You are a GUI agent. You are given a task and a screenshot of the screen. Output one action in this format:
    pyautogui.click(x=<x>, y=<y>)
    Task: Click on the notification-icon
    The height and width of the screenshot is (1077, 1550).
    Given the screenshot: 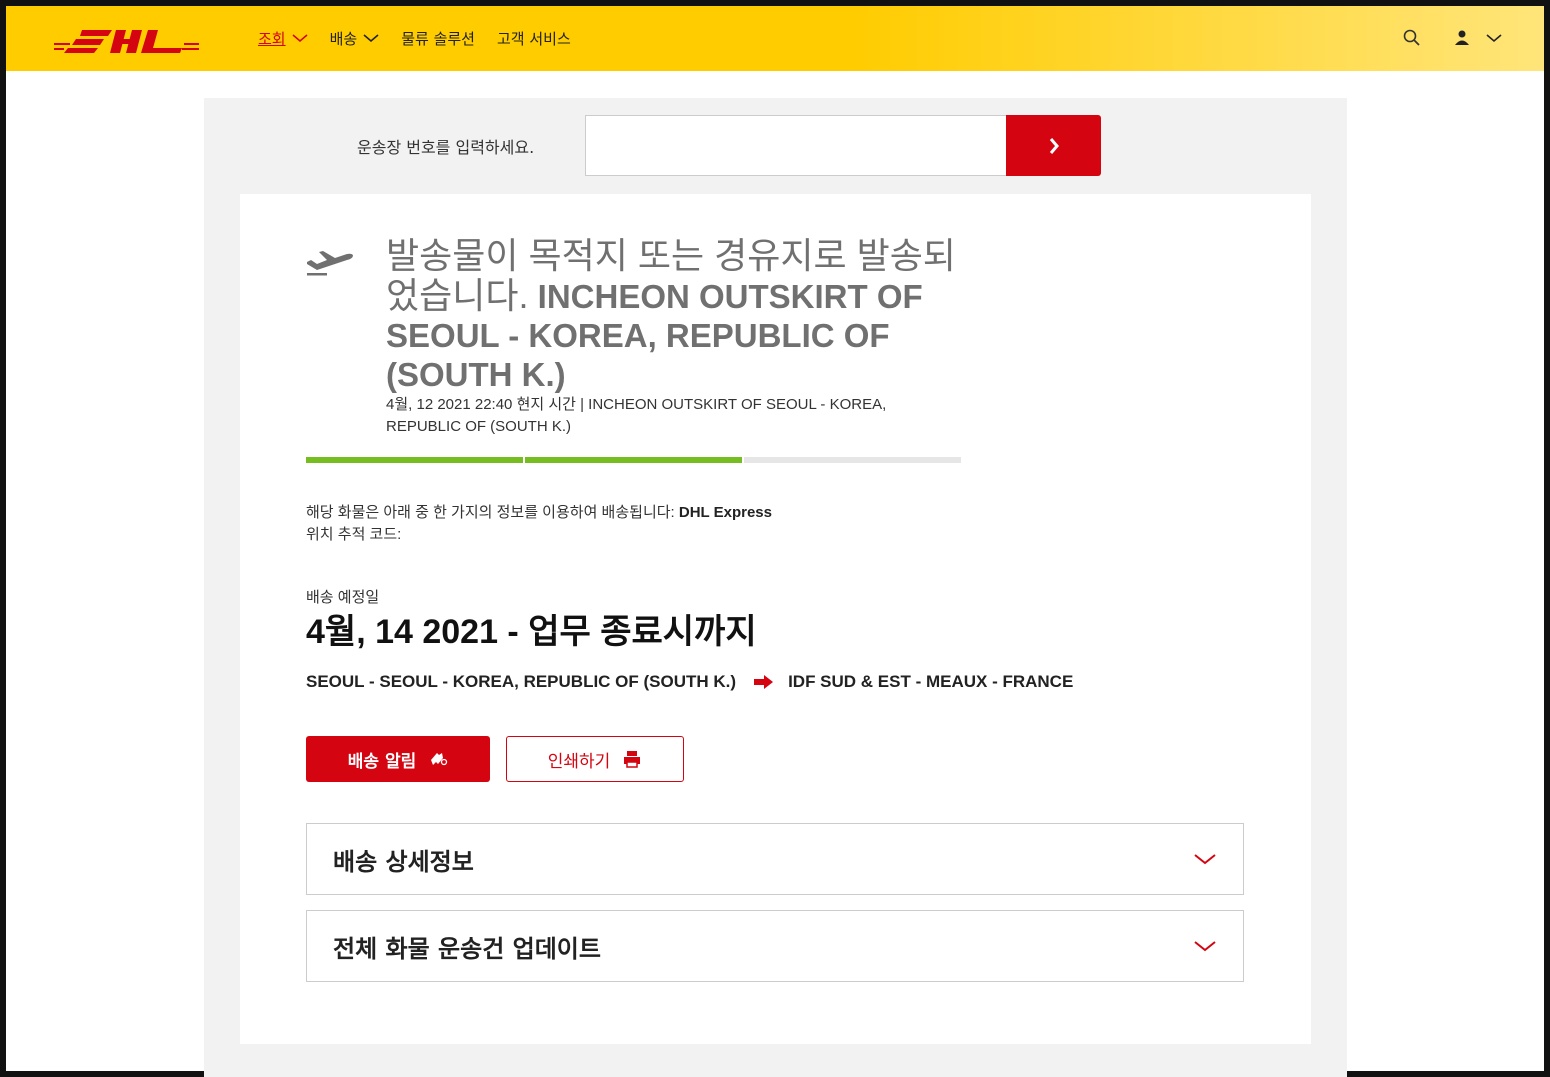 What is the action you would take?
    pyautogui.click(x=439, y=759)
    